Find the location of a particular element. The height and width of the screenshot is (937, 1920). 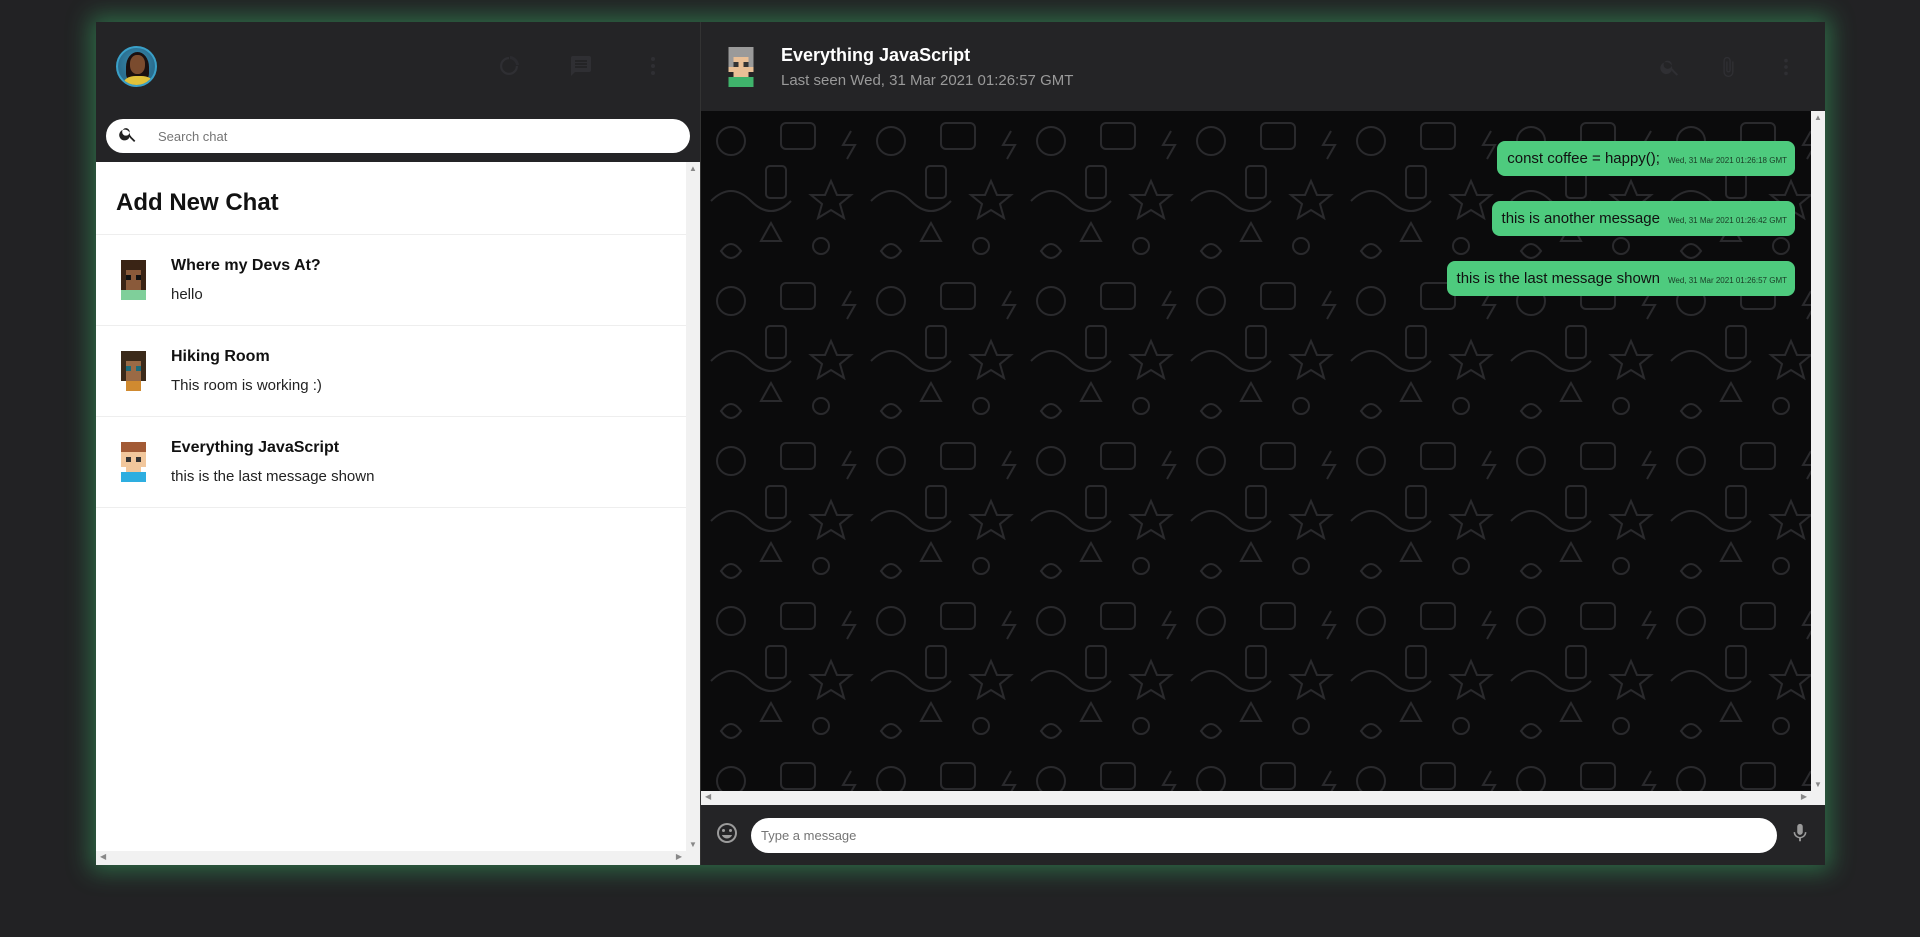

chat-search-icon is located at coordinates (1670, 67).